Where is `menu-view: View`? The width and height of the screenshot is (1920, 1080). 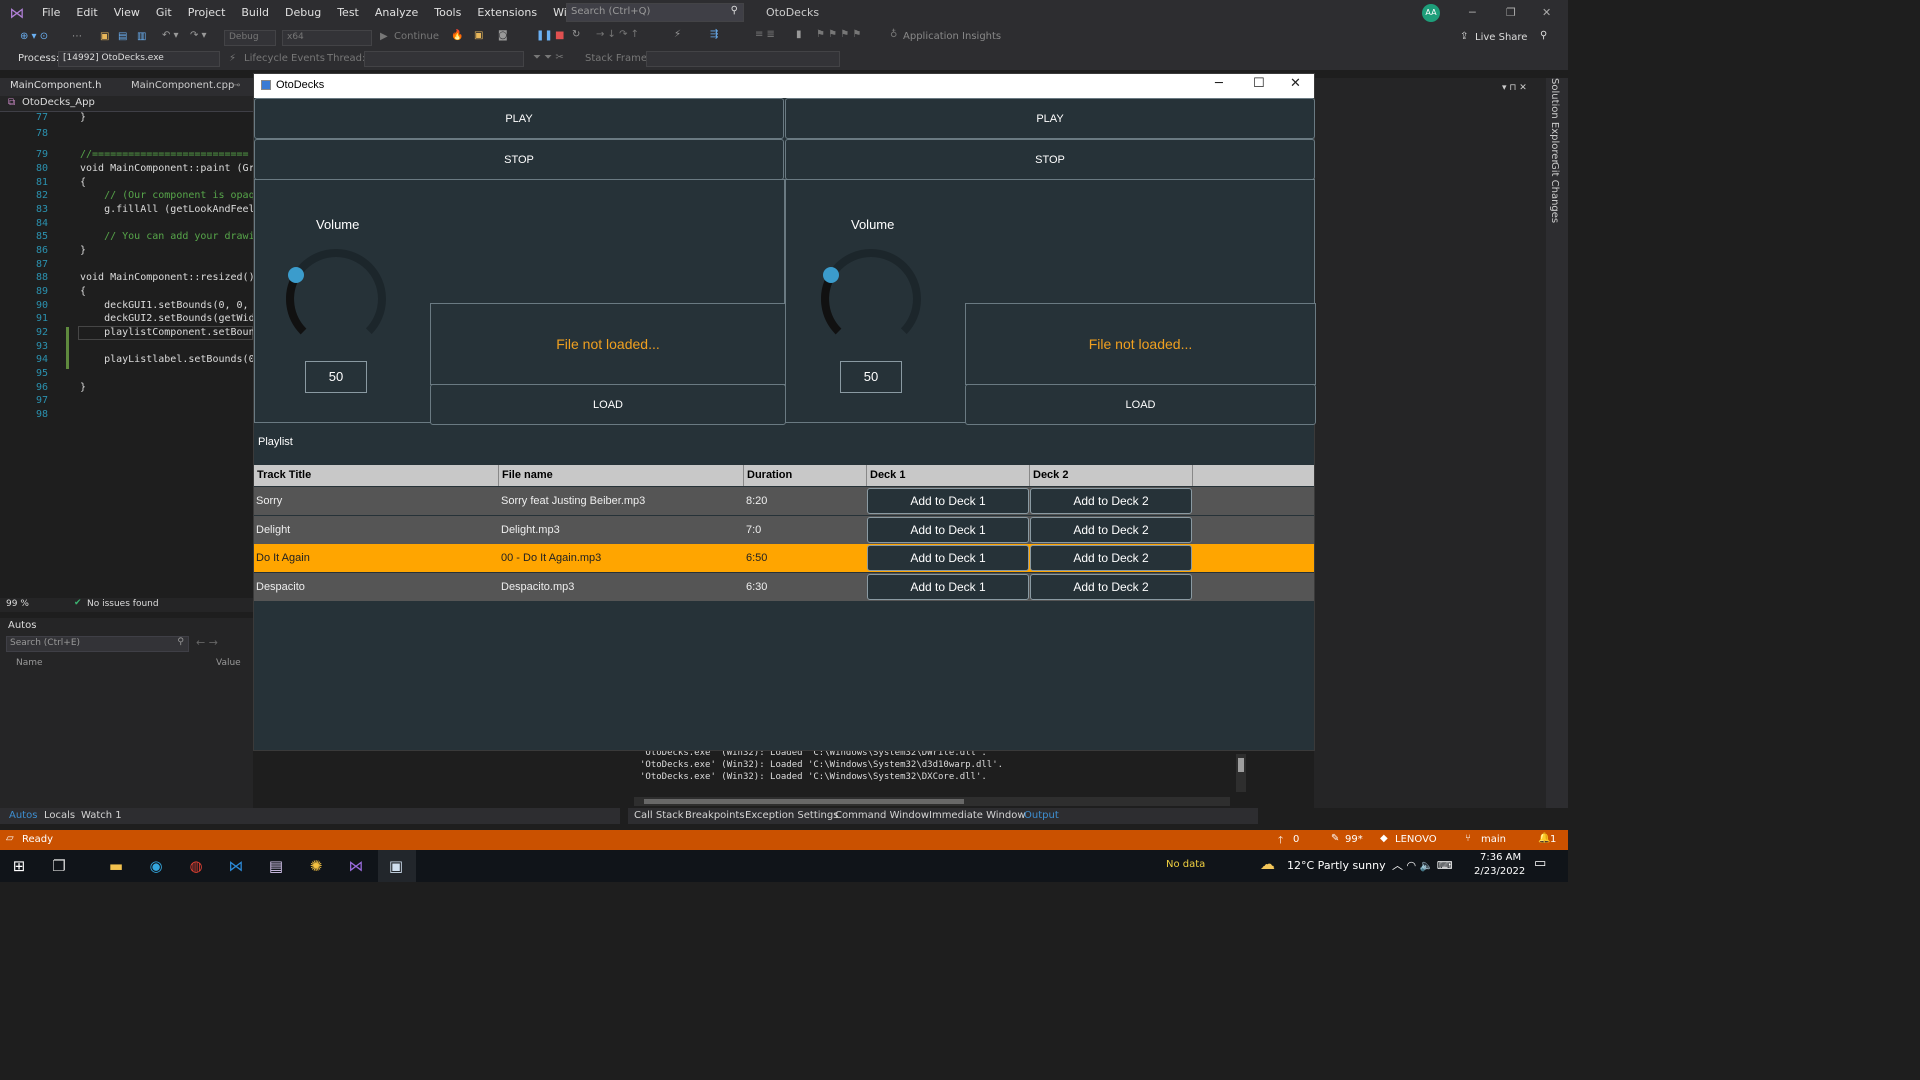 menu-view: View is located at coordinates (127, 13).